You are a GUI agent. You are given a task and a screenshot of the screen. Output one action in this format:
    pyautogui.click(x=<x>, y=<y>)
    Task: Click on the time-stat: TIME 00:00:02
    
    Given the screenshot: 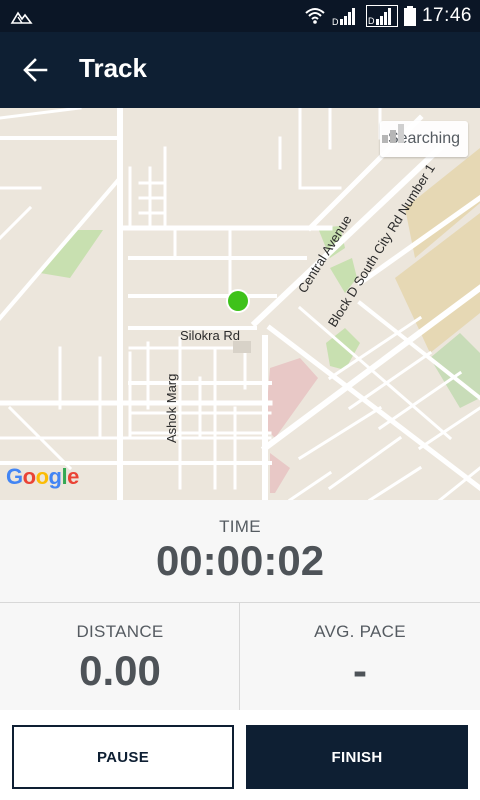 What is the action you would take?
    pyautogui.click(x=240, y=551)
    